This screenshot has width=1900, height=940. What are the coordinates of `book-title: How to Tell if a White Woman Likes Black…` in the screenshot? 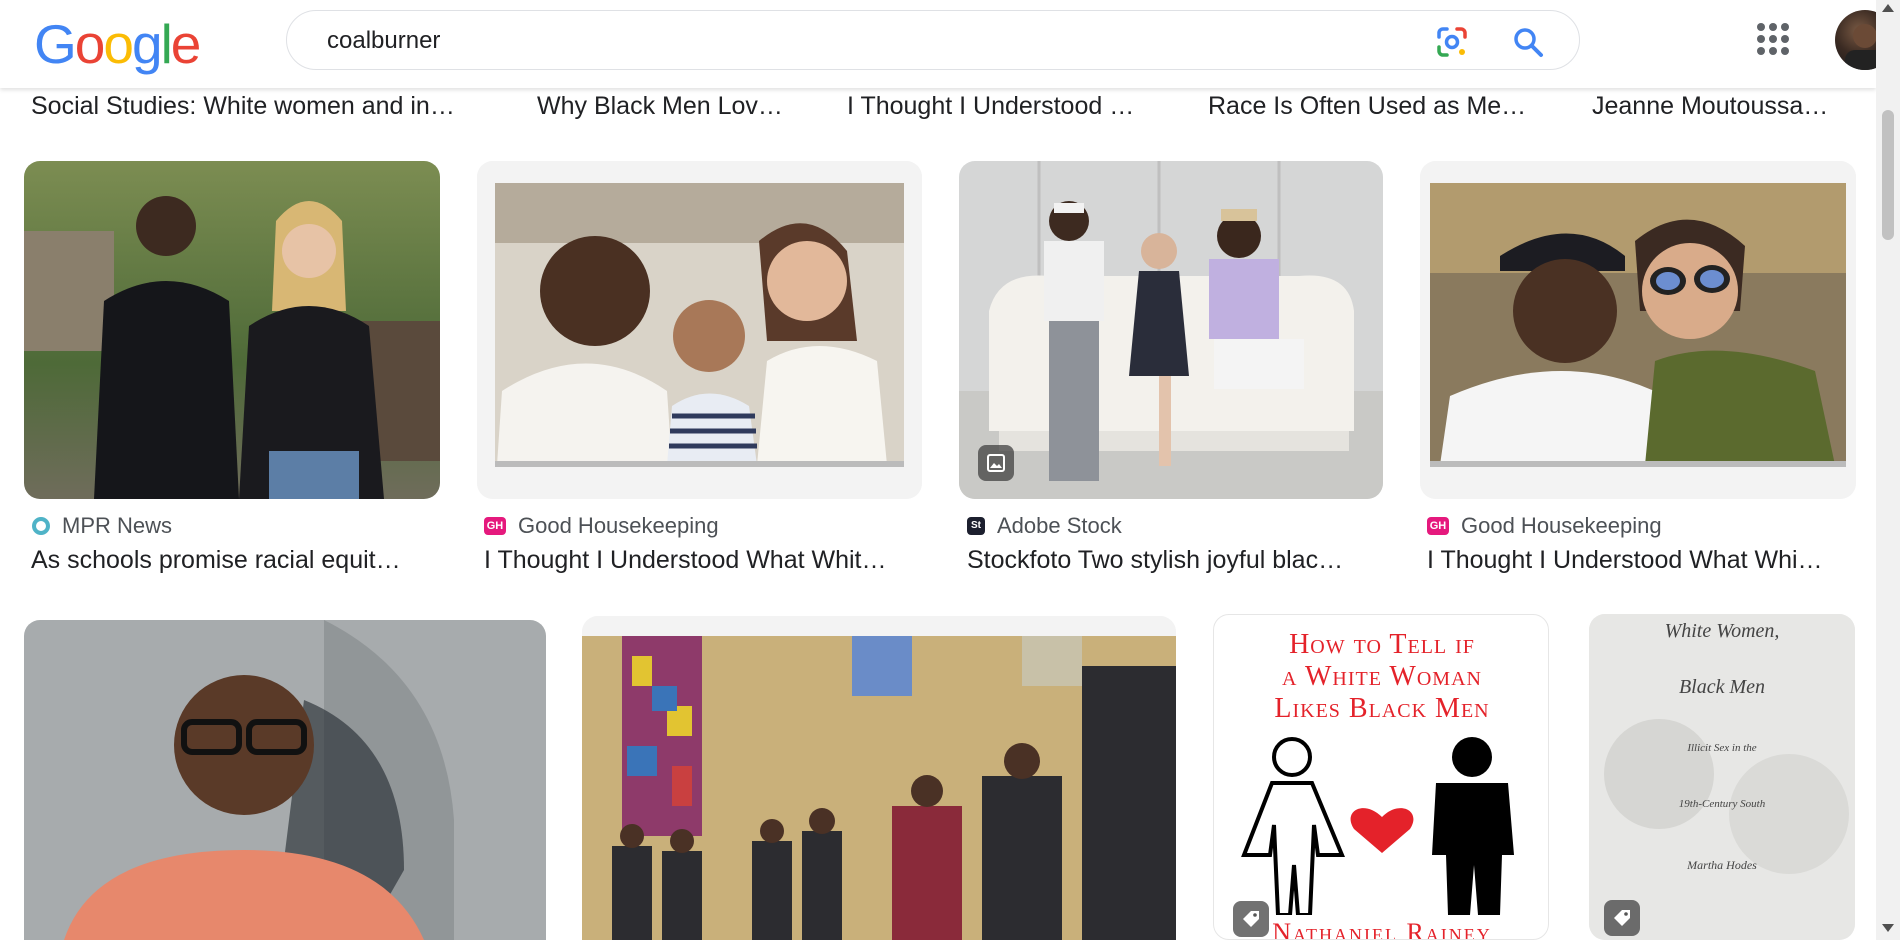 It's located at (1381, 677).